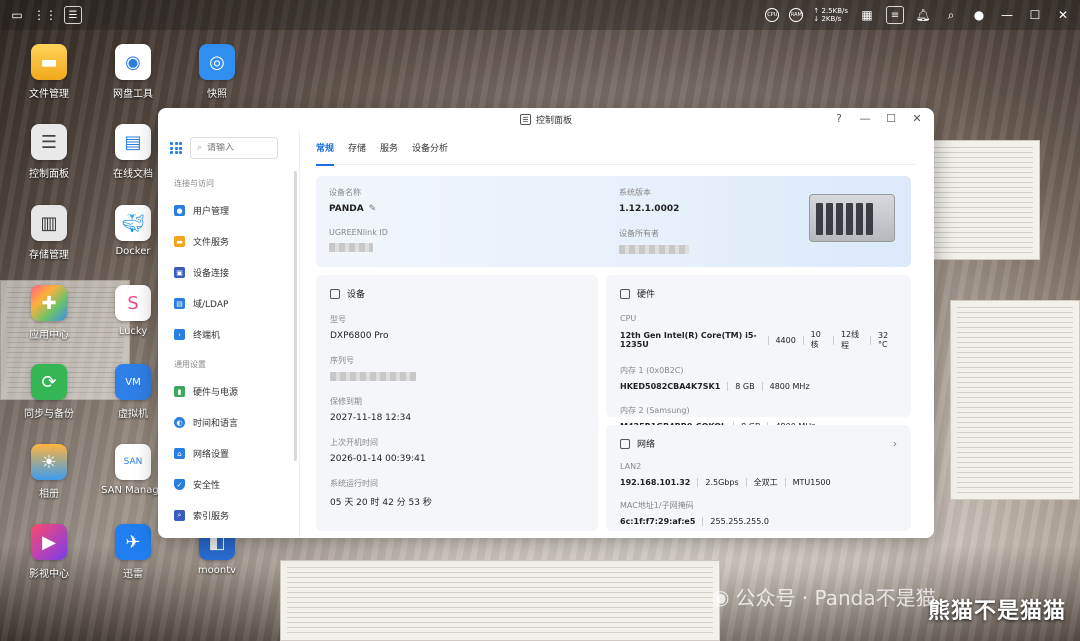  Describe the element at coordinates (923, 15) in the screenshot. I see `bell-icon: 🔔︎` at that location.